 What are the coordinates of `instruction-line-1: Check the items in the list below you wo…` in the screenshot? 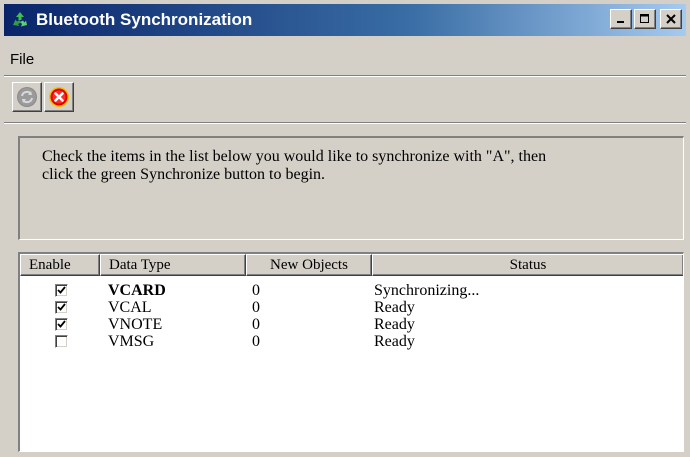 It's located at (294, 156).